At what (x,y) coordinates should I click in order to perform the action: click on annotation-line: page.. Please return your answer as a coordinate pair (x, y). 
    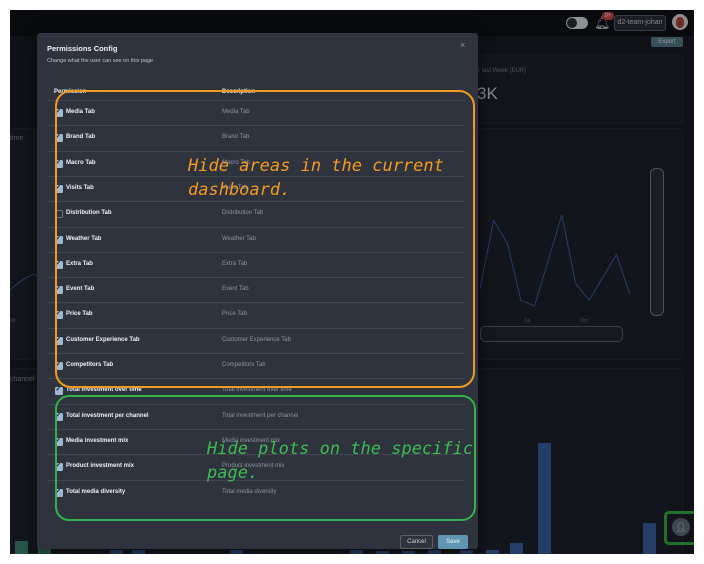
    Looking at the image, I should click on (233, 473).